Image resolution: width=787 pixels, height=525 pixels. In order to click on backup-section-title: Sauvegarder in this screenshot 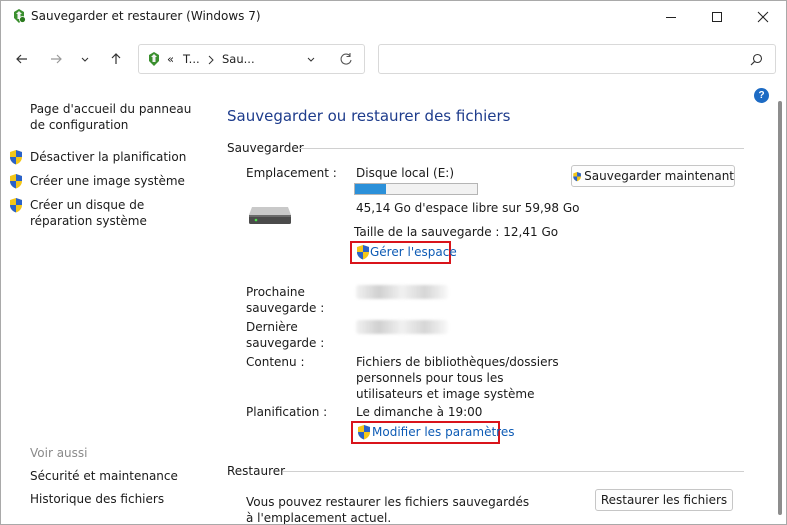, I will do `click(265, 148)`.